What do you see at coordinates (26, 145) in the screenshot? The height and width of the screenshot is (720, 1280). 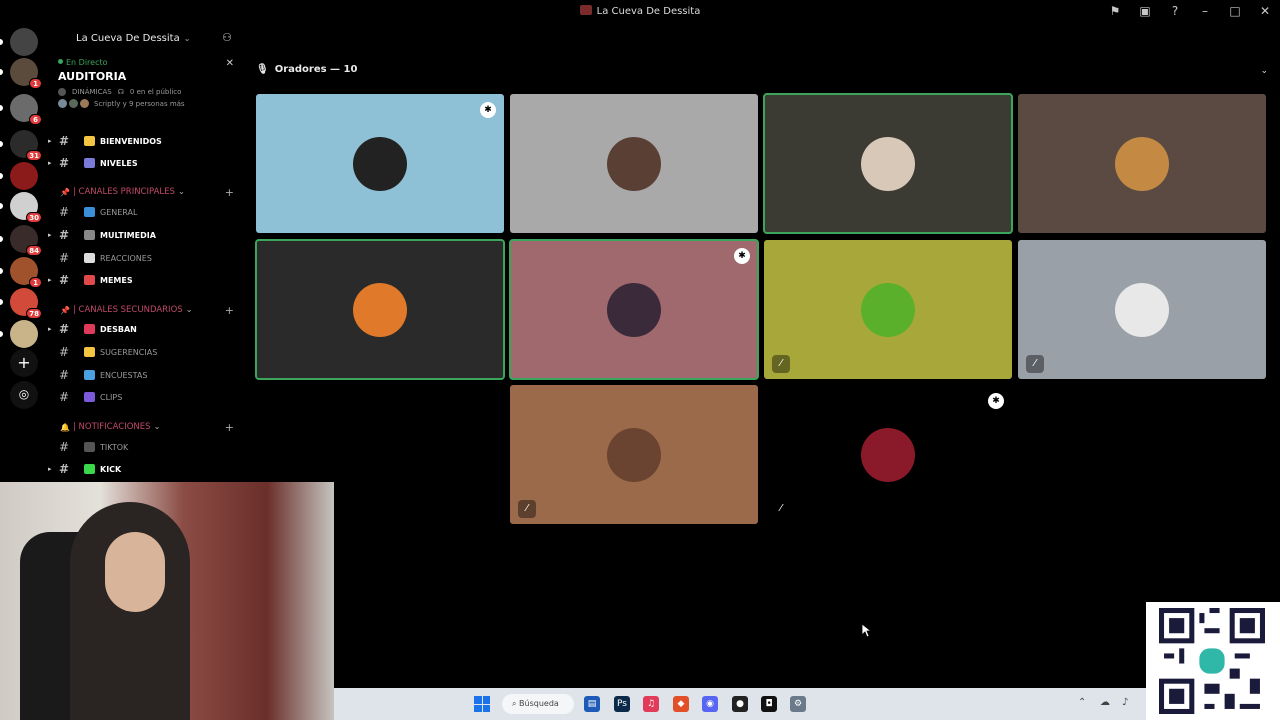 I see `server-icon-4: 31` at bounding box center [26, 145].